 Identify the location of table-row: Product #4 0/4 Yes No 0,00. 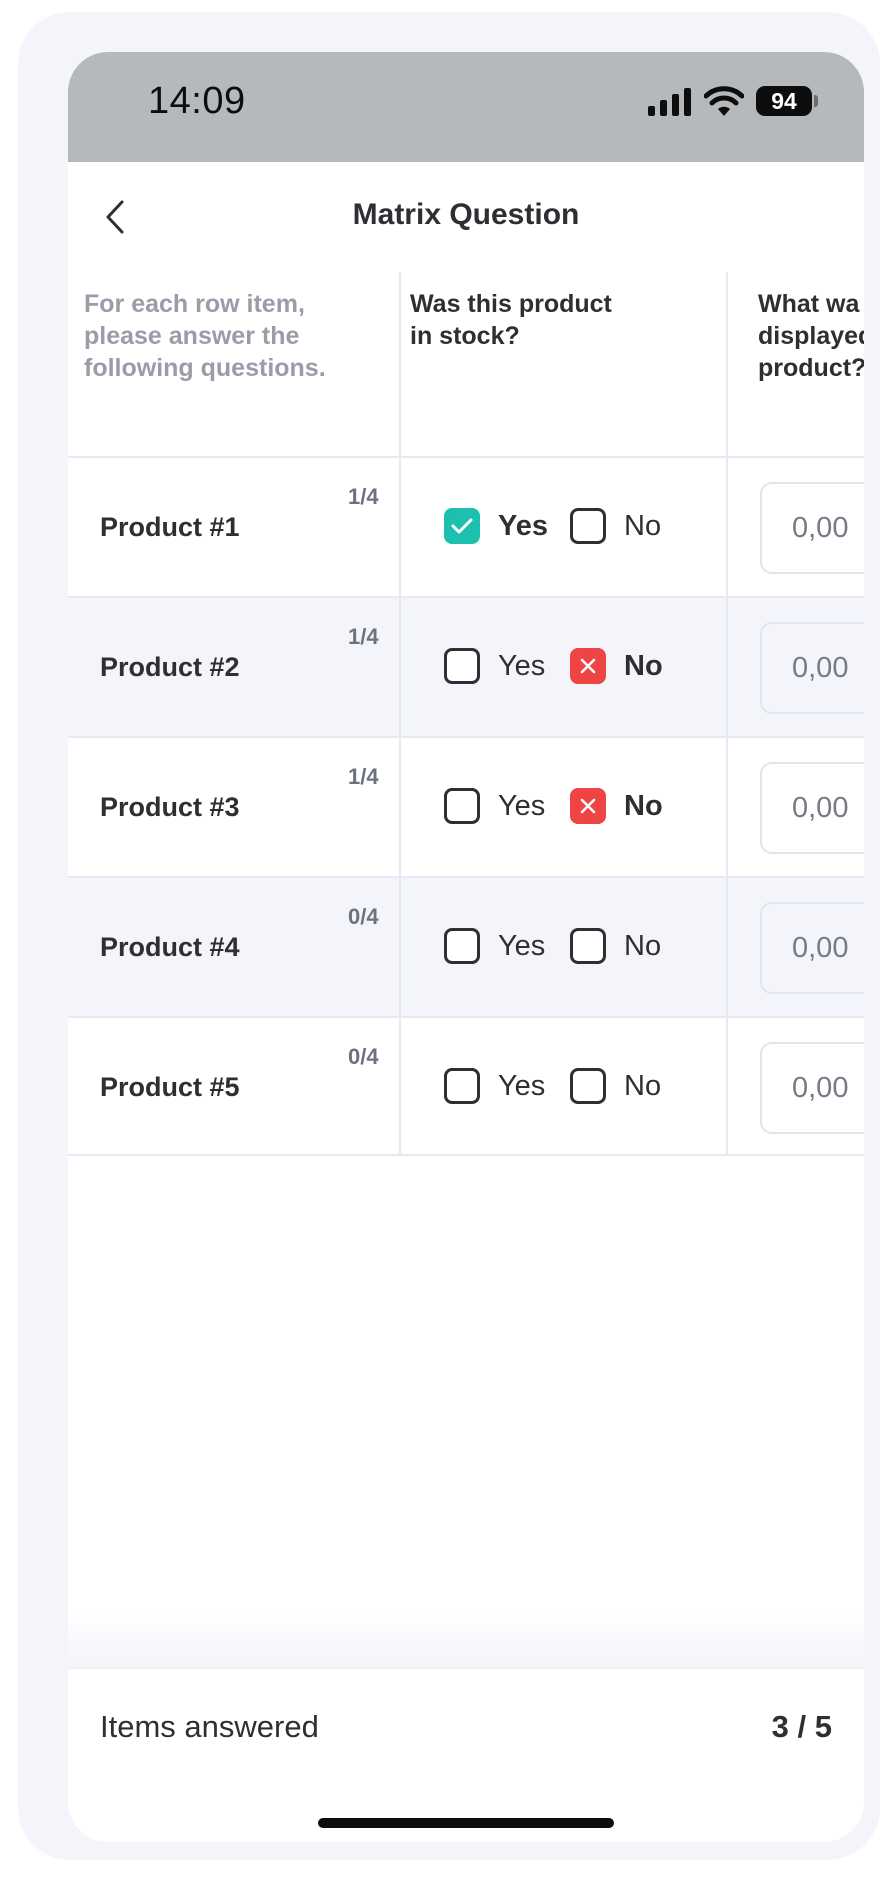
(466, 946).